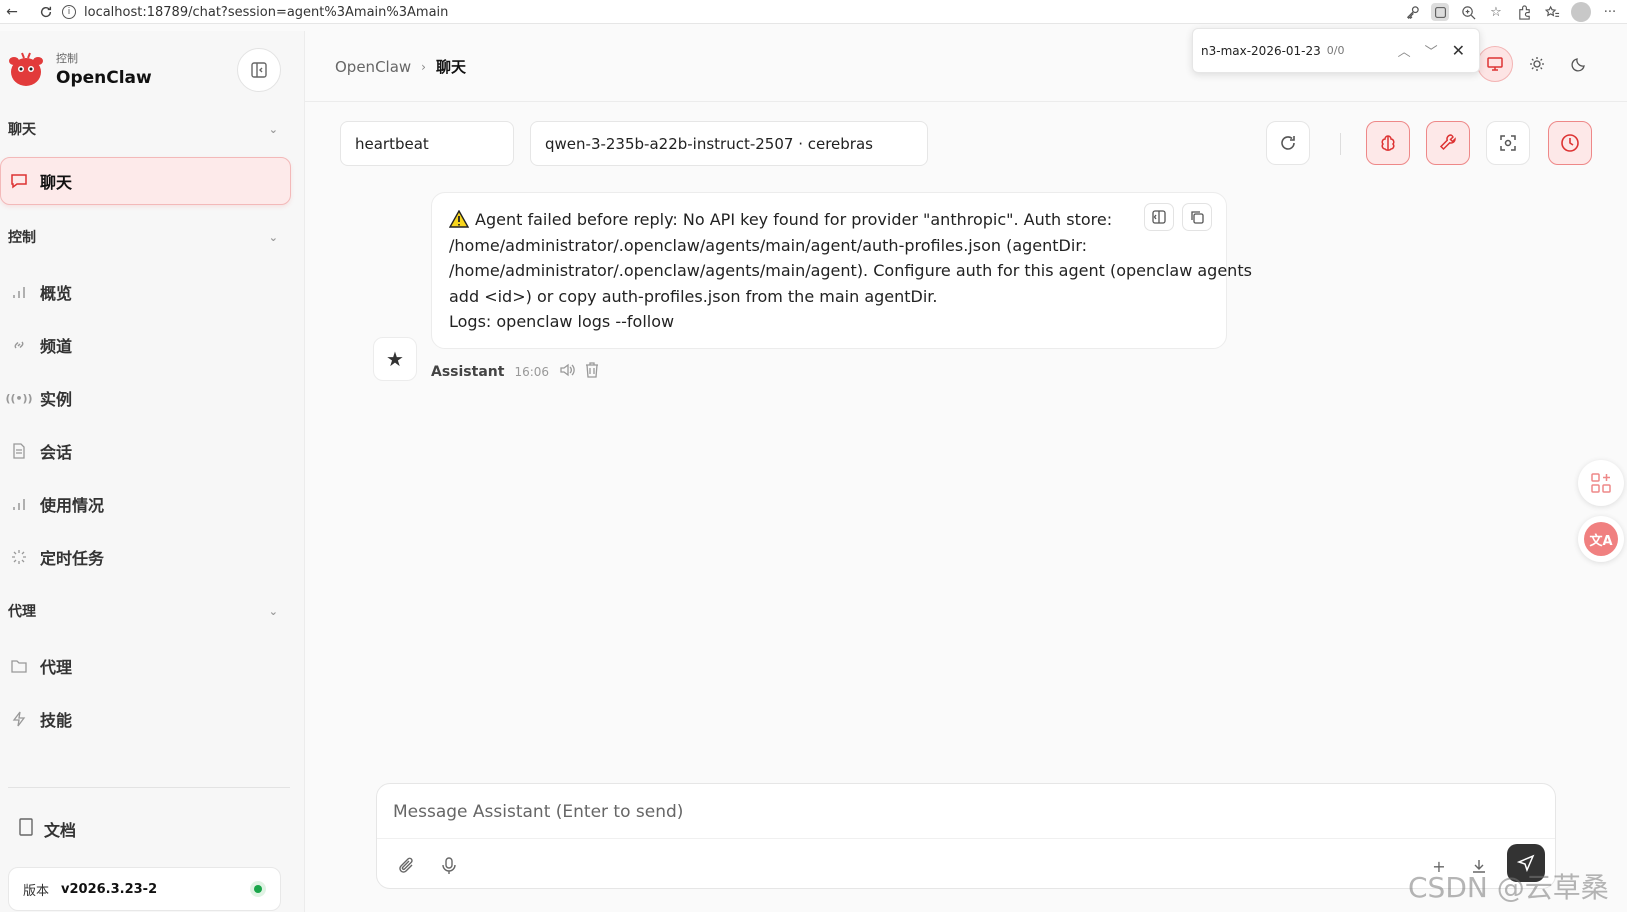 This screenshot has height=912, width=1627. What do you see at coordinates (56, 293) in the screenshot?
I see `sidebar-item-label: 概览` at bounding box center [56, 293].